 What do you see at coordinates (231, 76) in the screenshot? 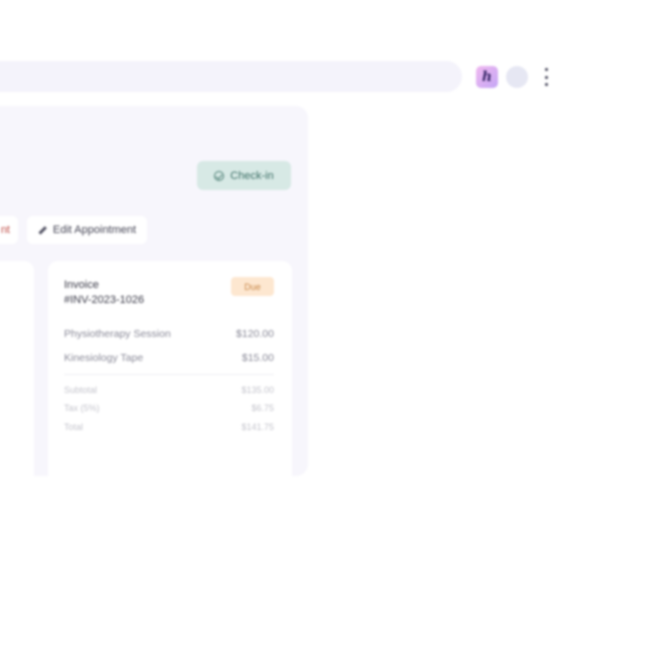
I see `address-bar` at bounding box center [231, 76].